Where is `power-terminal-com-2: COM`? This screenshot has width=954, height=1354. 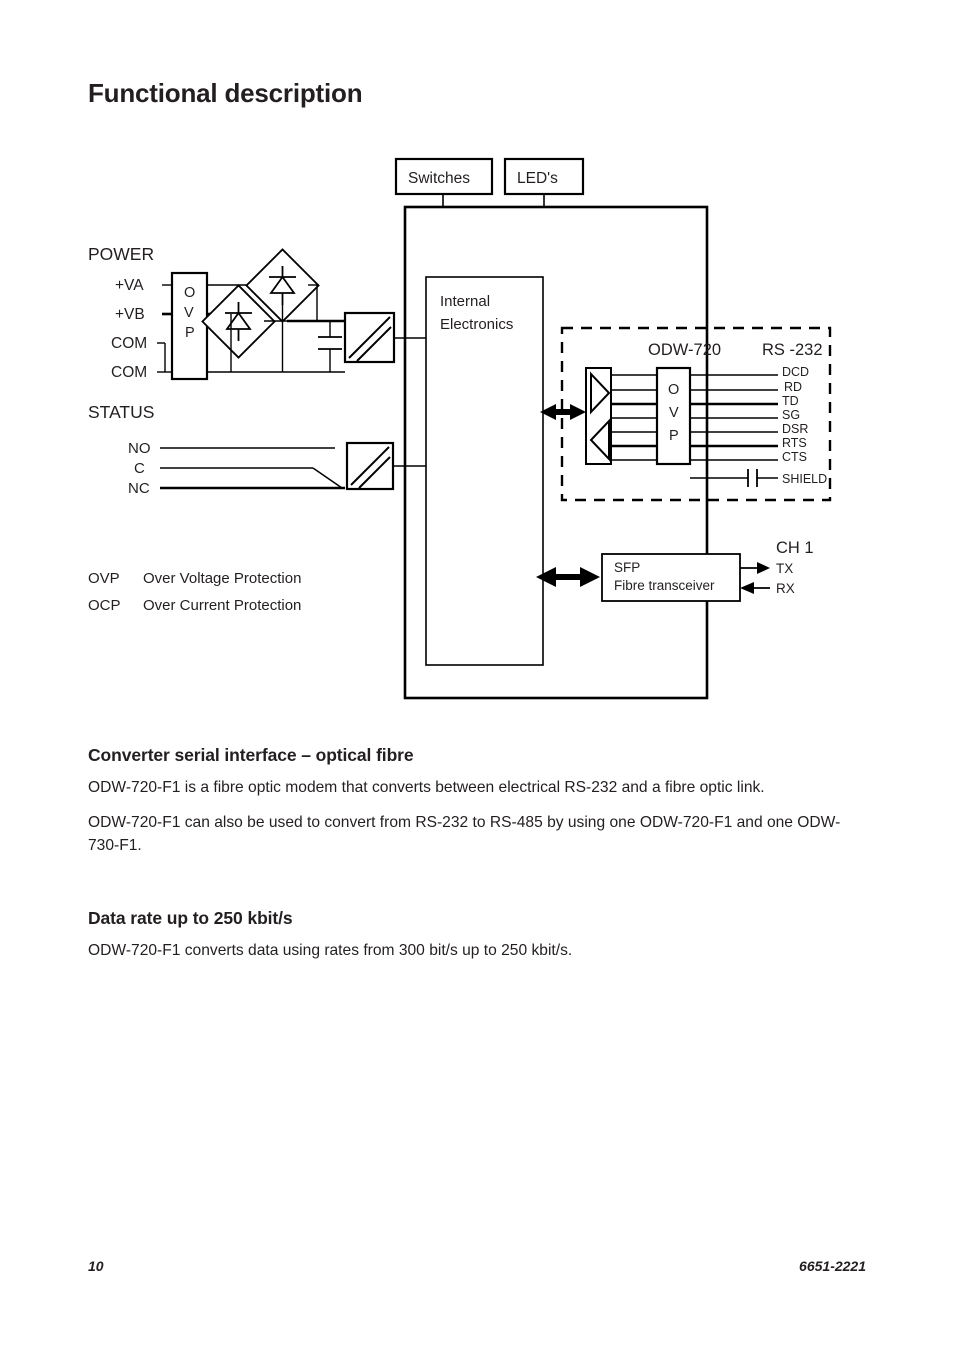 power-terminal-com-2: COM is located at coordinates (129, 372).